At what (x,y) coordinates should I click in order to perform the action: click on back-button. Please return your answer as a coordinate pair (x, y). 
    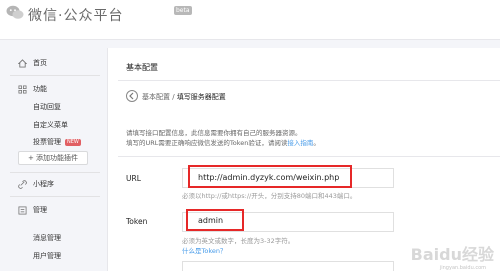
    Looking at the image, I should click on (132, 96).